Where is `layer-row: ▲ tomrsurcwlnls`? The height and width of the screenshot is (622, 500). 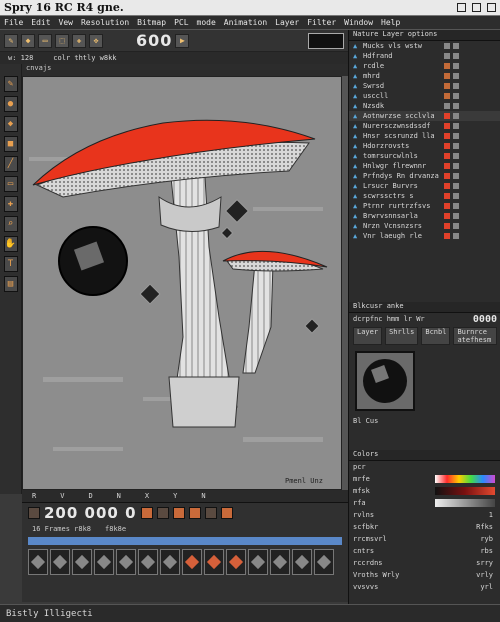
layer-row: ▲ tomrsurcwlnls is located at coordinates (424, 156).